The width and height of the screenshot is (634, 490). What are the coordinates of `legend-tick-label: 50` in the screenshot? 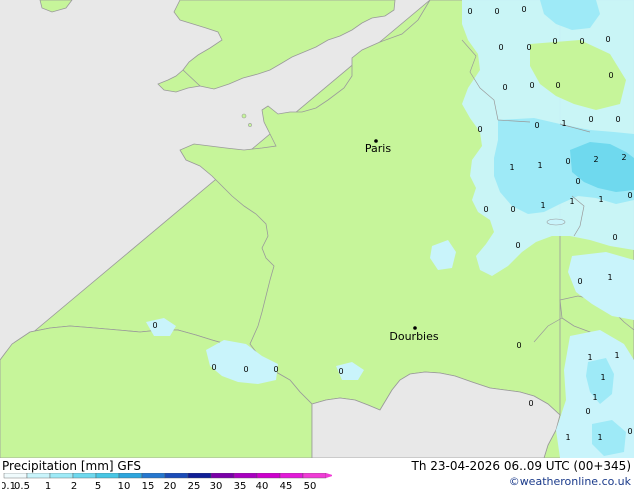 It's located at (310, 485).